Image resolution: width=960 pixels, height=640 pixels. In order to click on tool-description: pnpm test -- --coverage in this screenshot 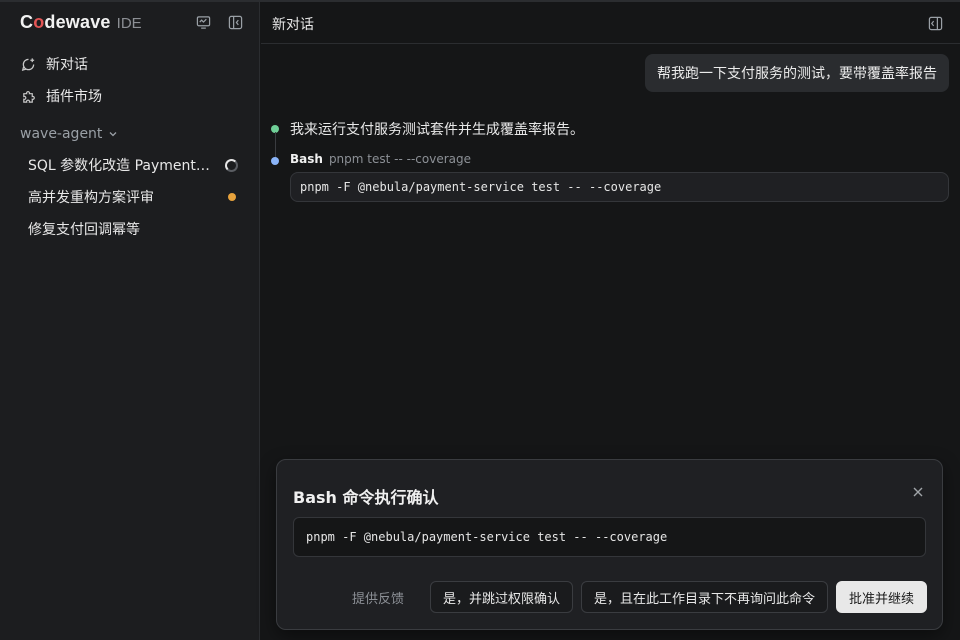, I will do `click(399, 159)`.